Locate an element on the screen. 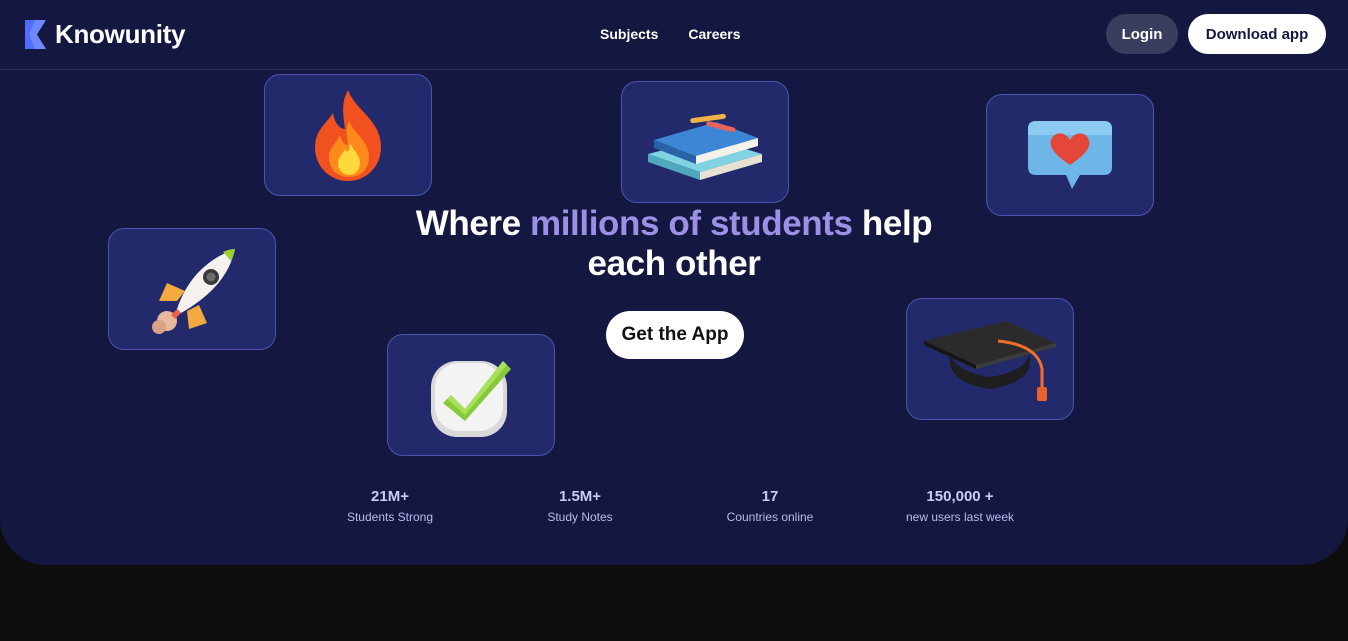 The height and width of the screenshot is (641, 1348). tile-heart-chat is located at coordinates (1070, 155).